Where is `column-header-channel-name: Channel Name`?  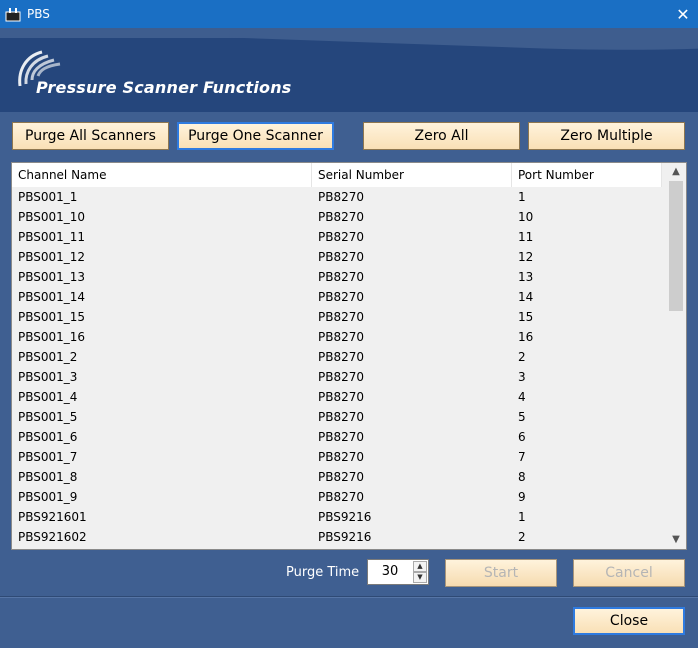 column-header-channel-name: Channel Name is located at coordinates (162, 175).